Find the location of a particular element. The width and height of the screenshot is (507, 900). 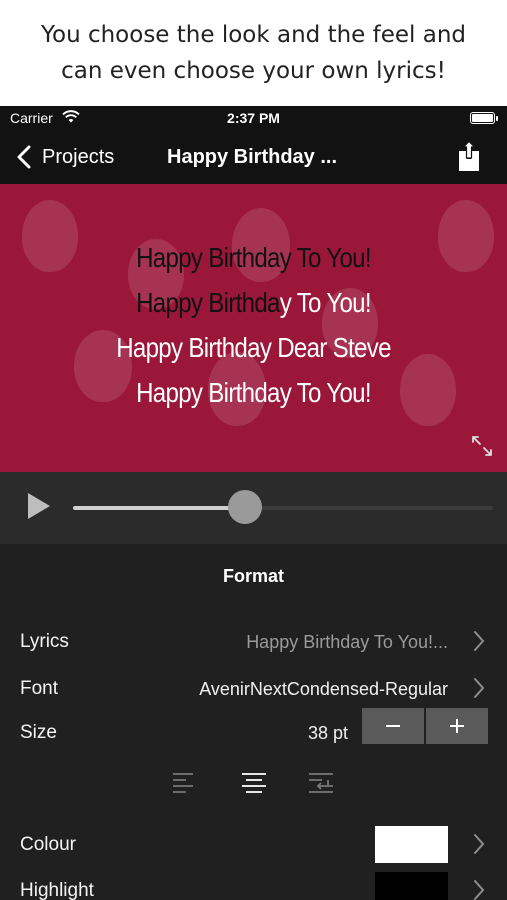

format-heading: Format is located at coordinates (253, 576).